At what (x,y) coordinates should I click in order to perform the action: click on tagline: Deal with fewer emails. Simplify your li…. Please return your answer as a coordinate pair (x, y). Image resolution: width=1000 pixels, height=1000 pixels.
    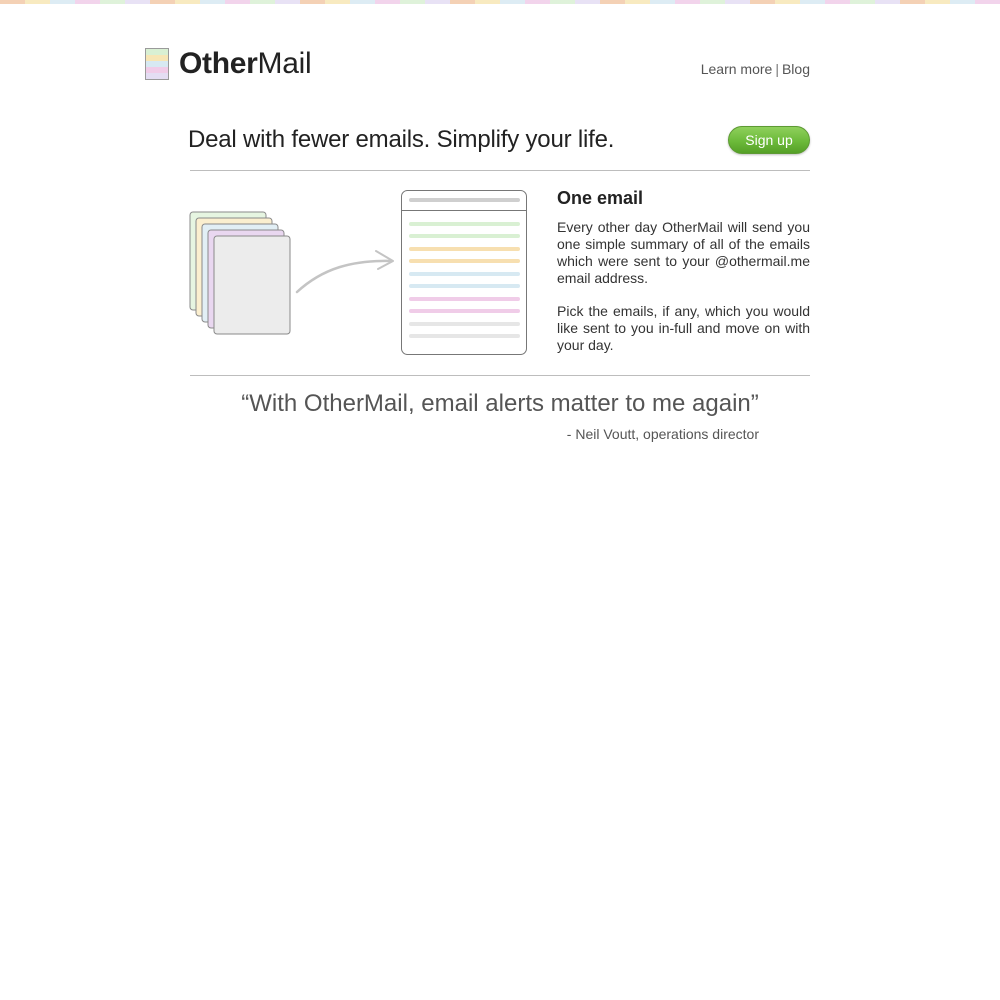
    Looking at the image, I should click on (401, 139).